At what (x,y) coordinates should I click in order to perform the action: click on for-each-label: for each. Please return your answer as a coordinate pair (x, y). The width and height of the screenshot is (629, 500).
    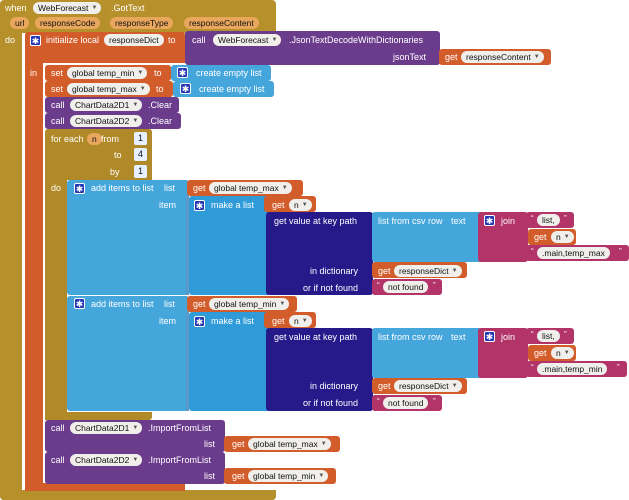
    Looking at the image, I should click on (67, 139).